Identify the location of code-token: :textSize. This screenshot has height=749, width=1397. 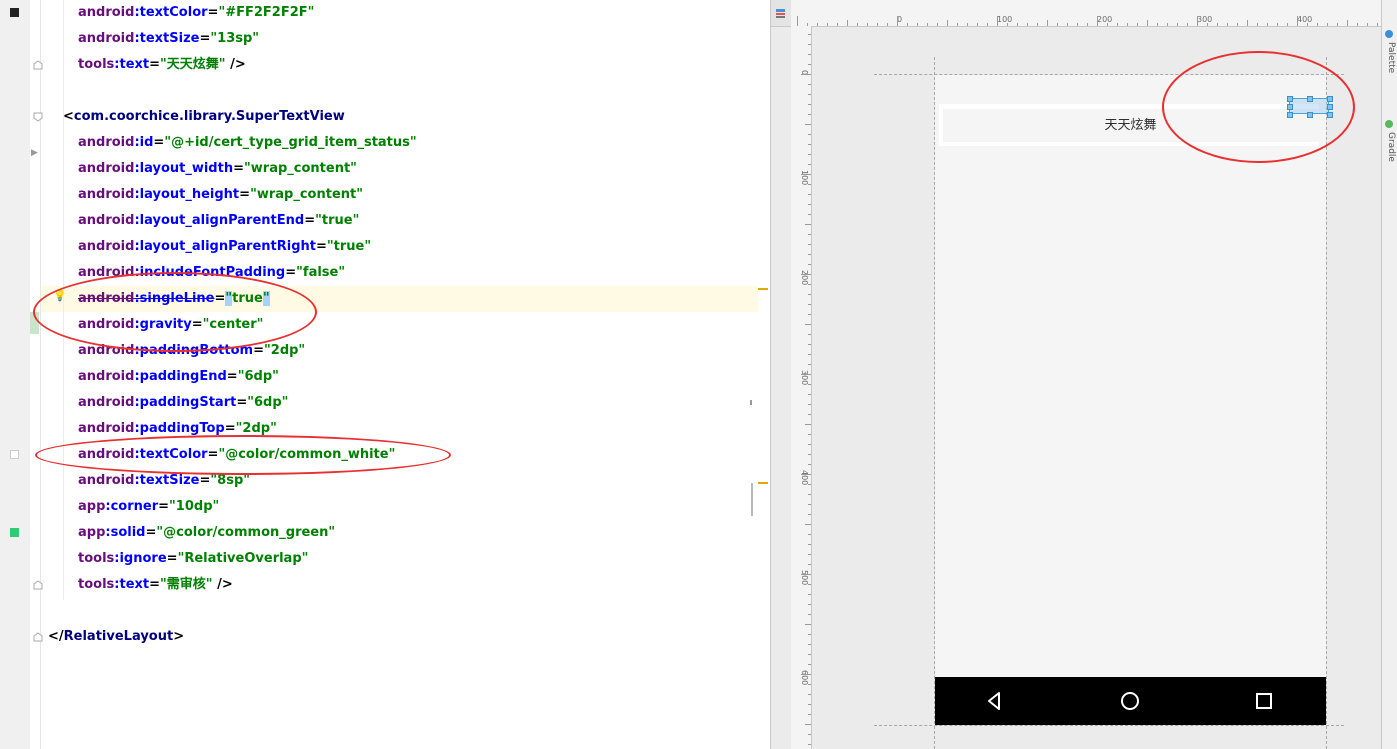
(167, 480).